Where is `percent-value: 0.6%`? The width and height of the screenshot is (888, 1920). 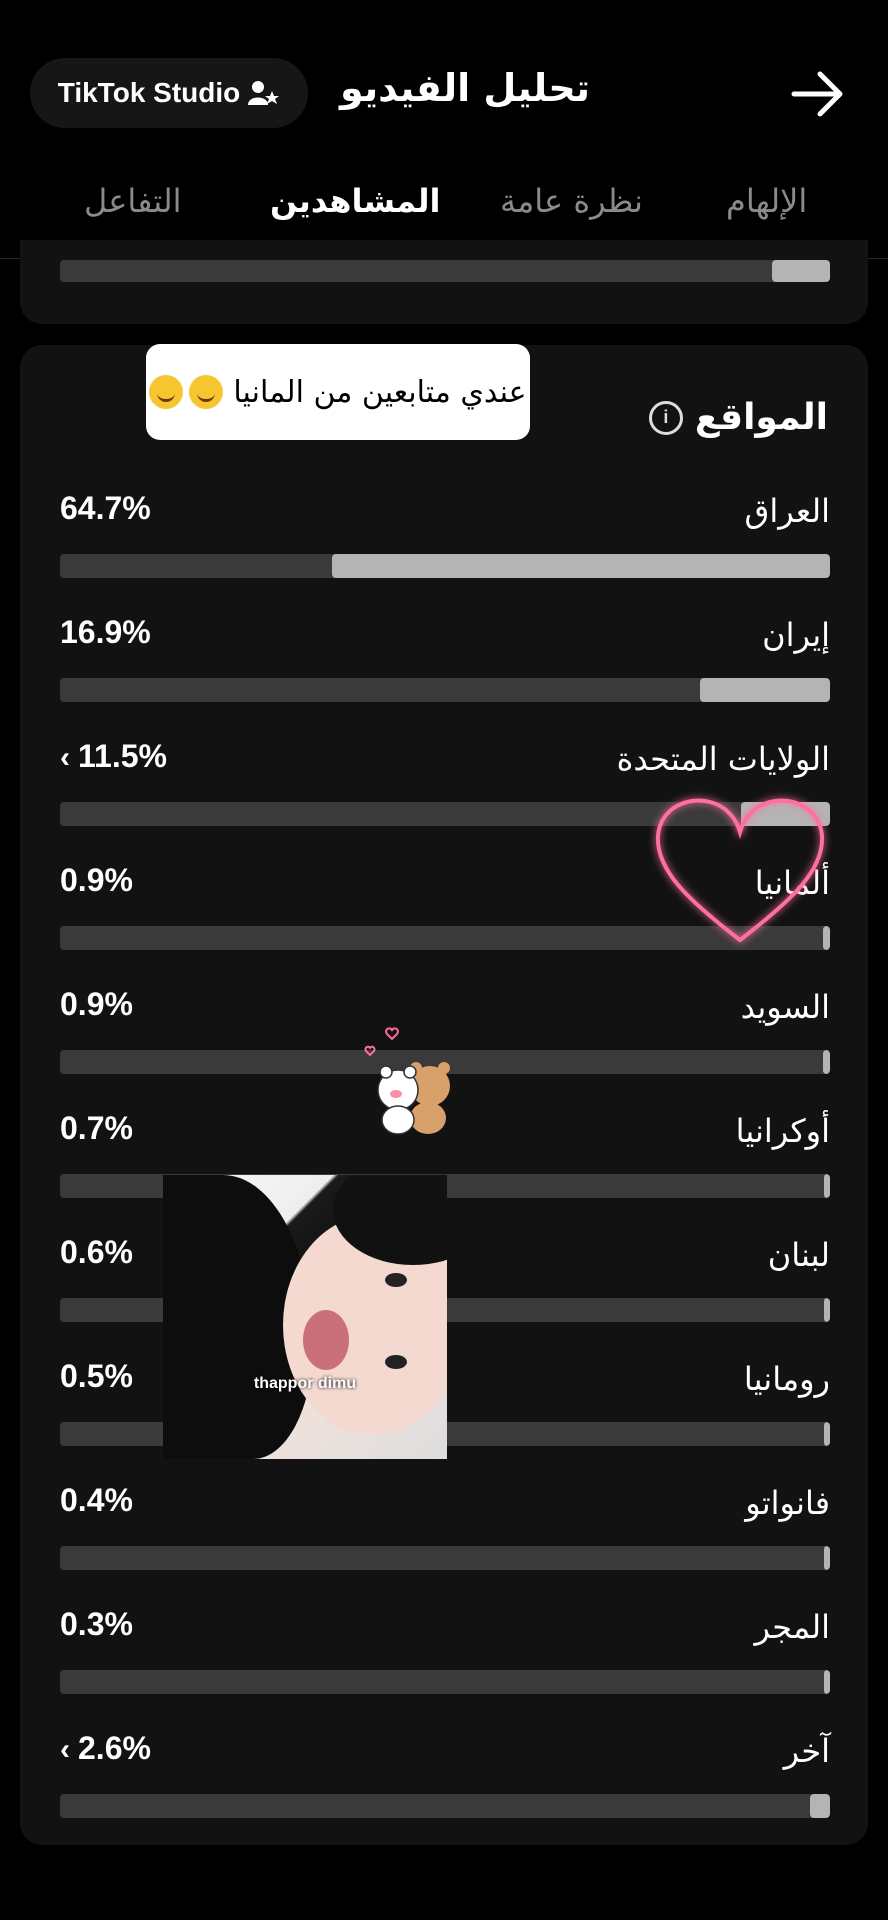
percent-value: 0.6% is located at coordinates (96, 1252).